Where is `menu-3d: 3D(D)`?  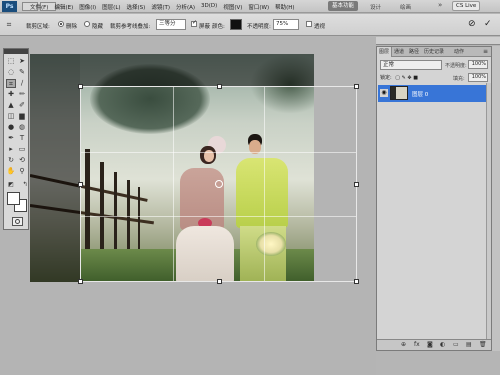
menu-3d: 3D(D) is located at coordinates (209, 7).